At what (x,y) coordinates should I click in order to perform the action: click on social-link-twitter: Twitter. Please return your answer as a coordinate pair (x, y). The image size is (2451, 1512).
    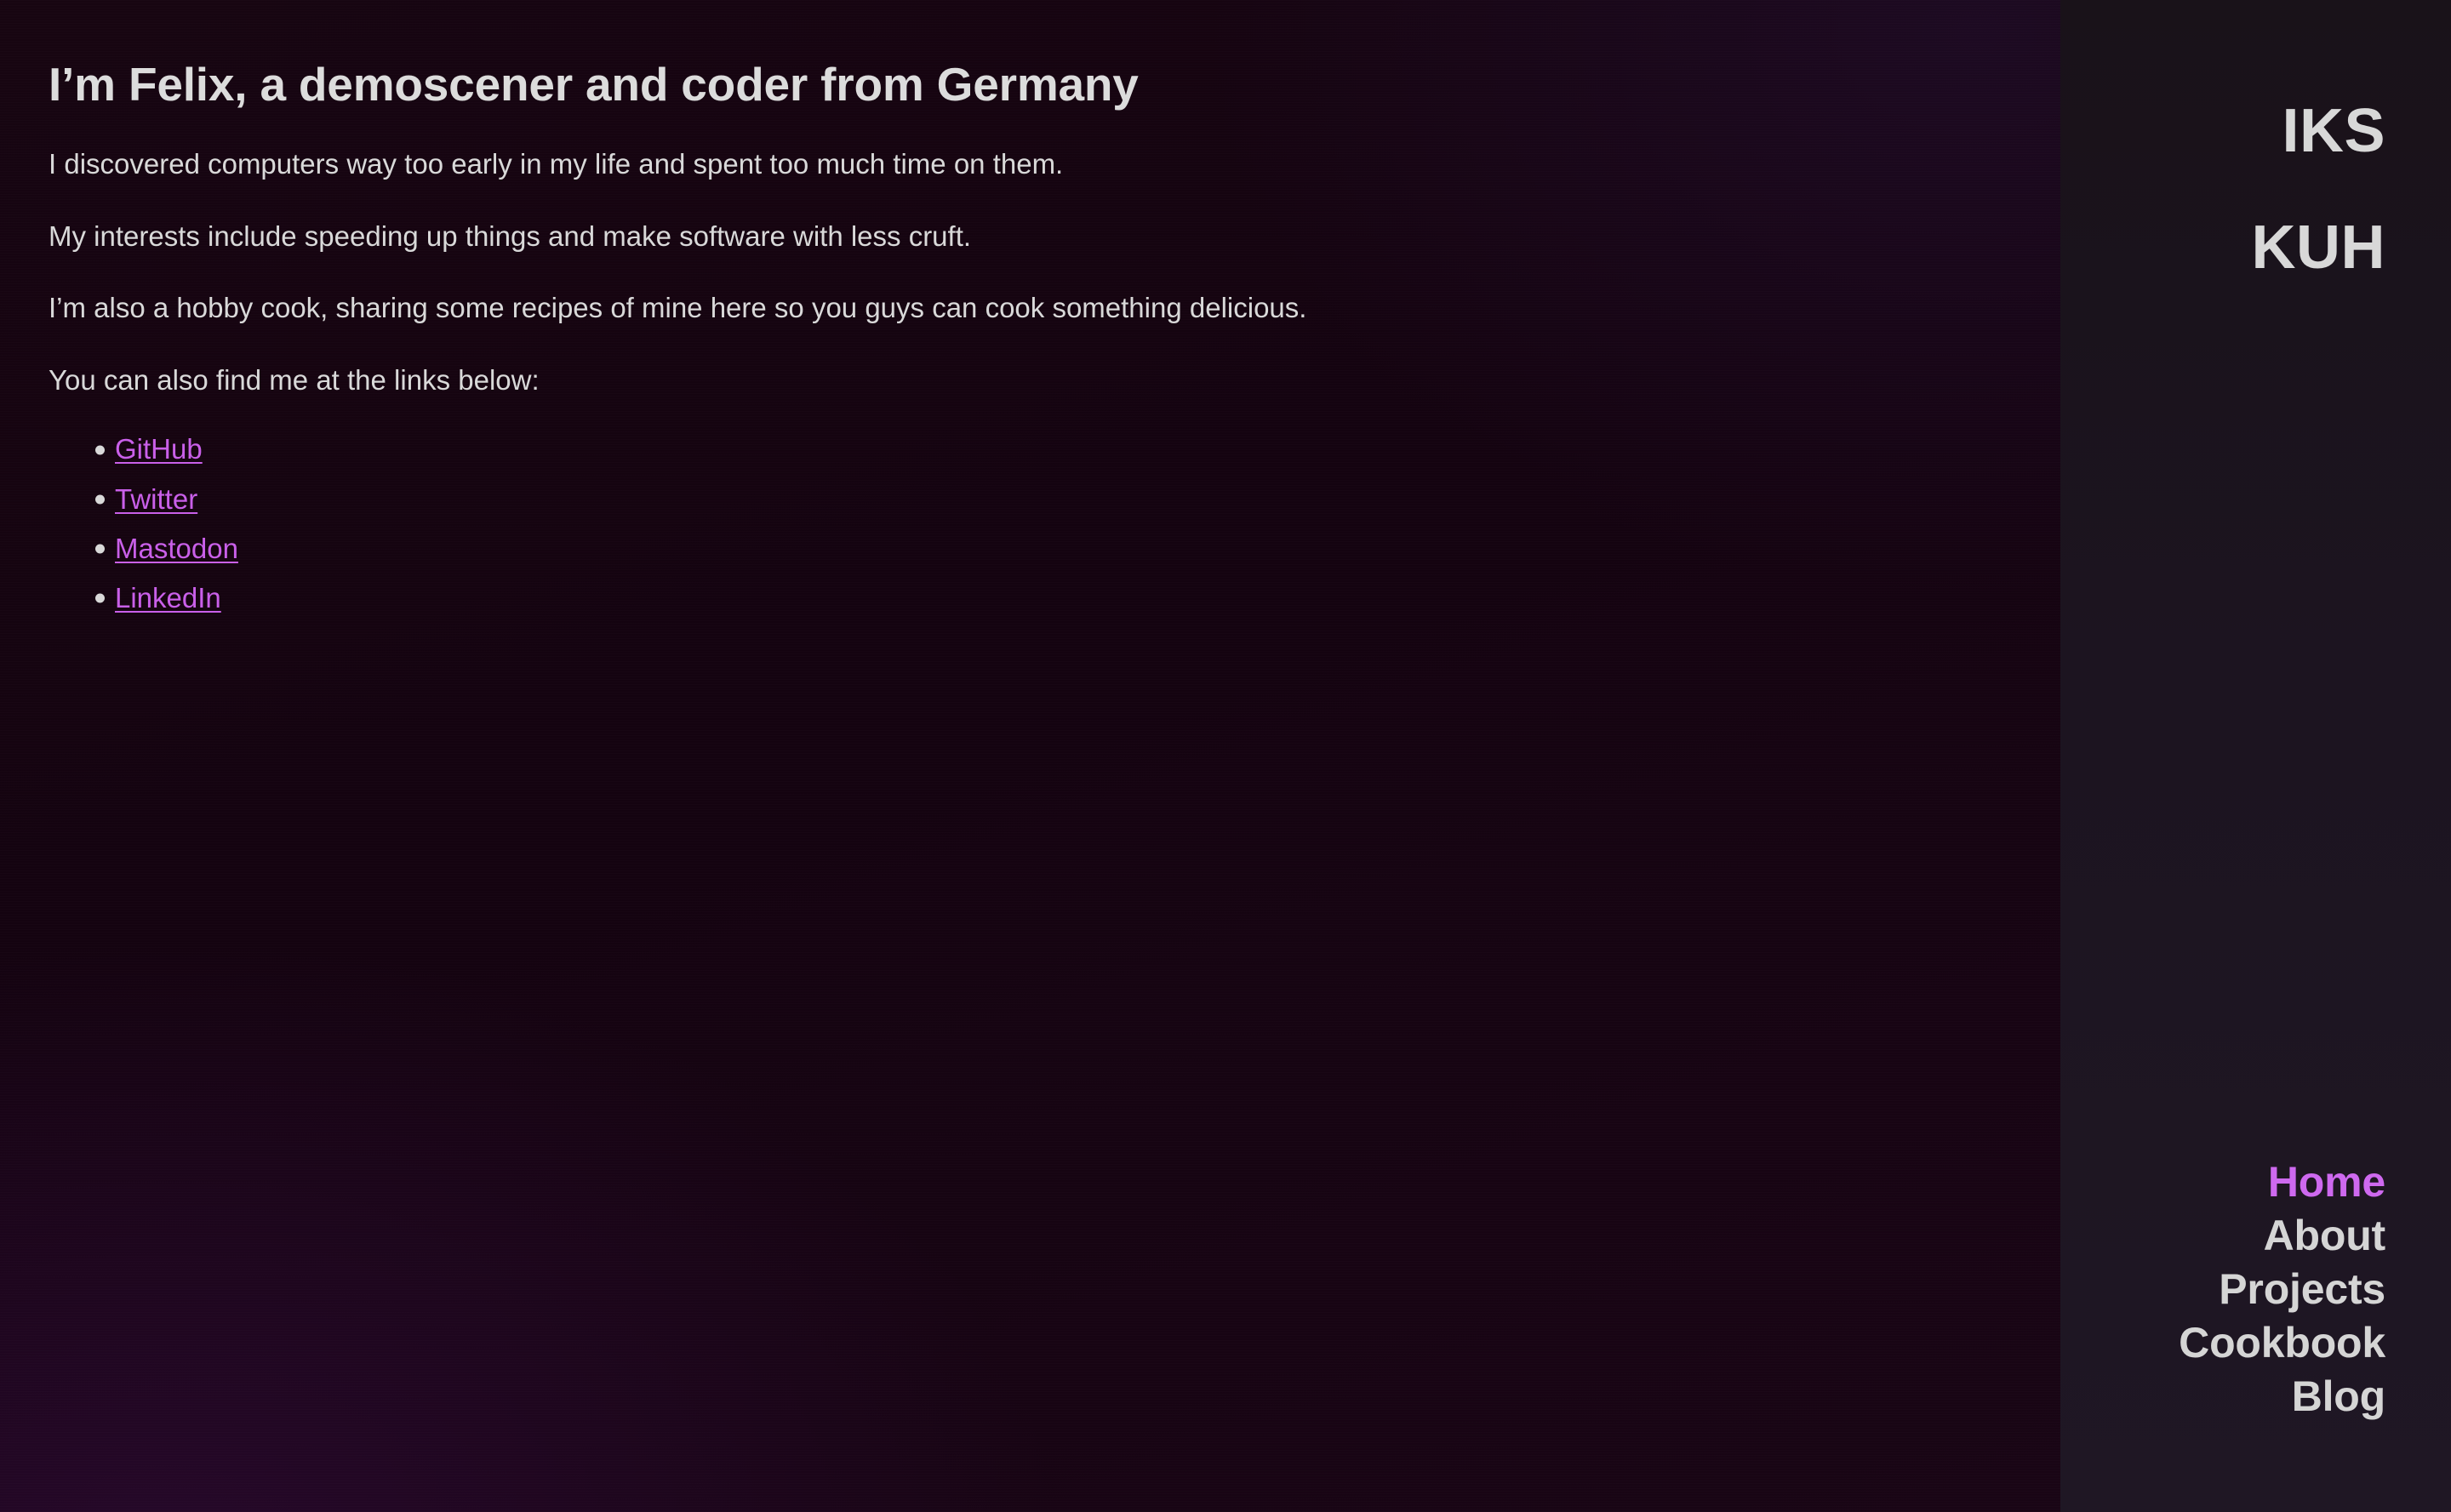
    Looking at the image, I should click on (156, 499).